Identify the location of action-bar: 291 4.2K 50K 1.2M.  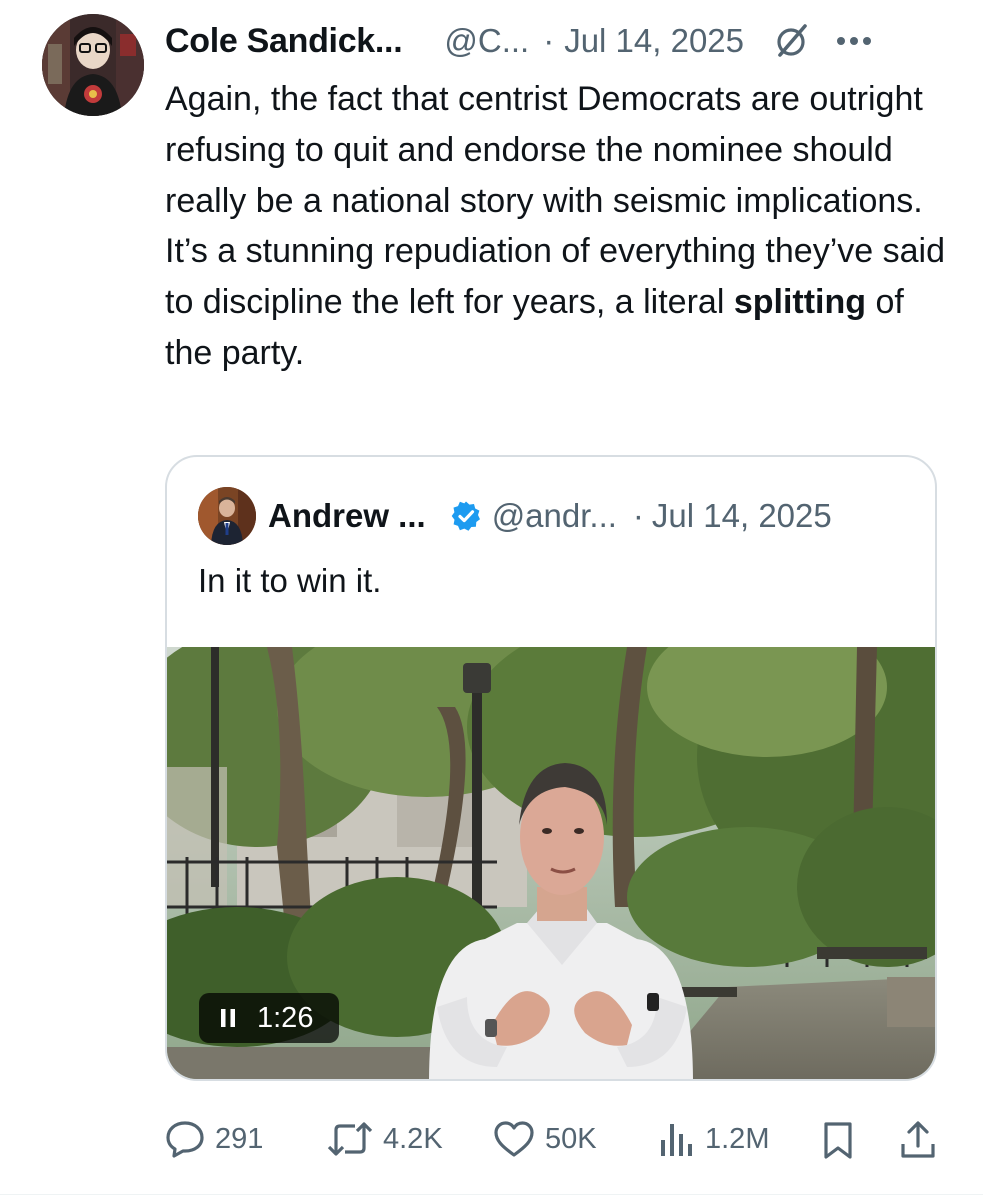
(555, 1139).